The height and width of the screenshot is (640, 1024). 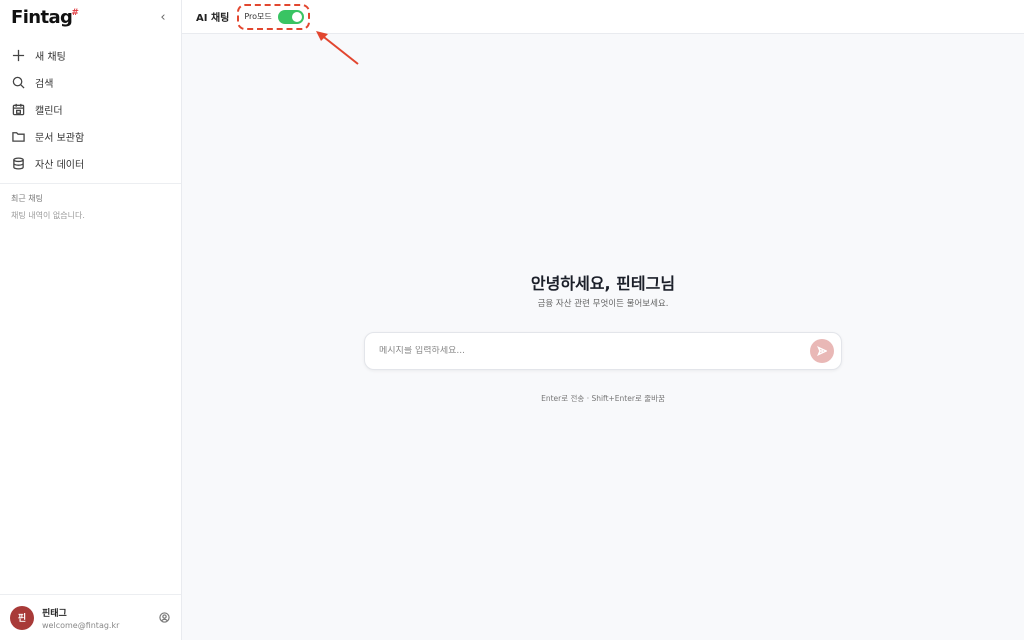 I want to click on sidebar-item-new-chat: 새 채팅, so click(x=90, y=55).